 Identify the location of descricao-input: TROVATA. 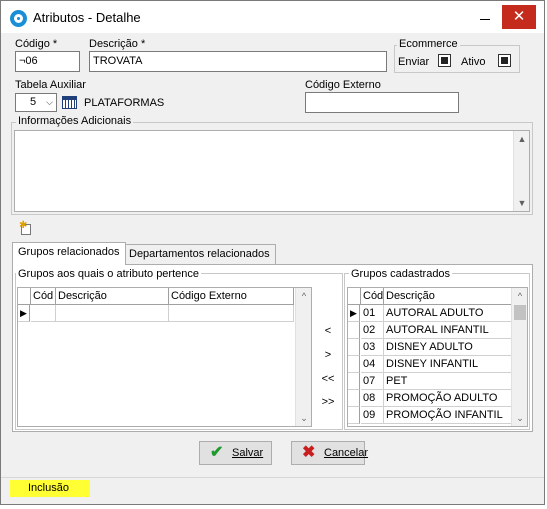
(238, 61).